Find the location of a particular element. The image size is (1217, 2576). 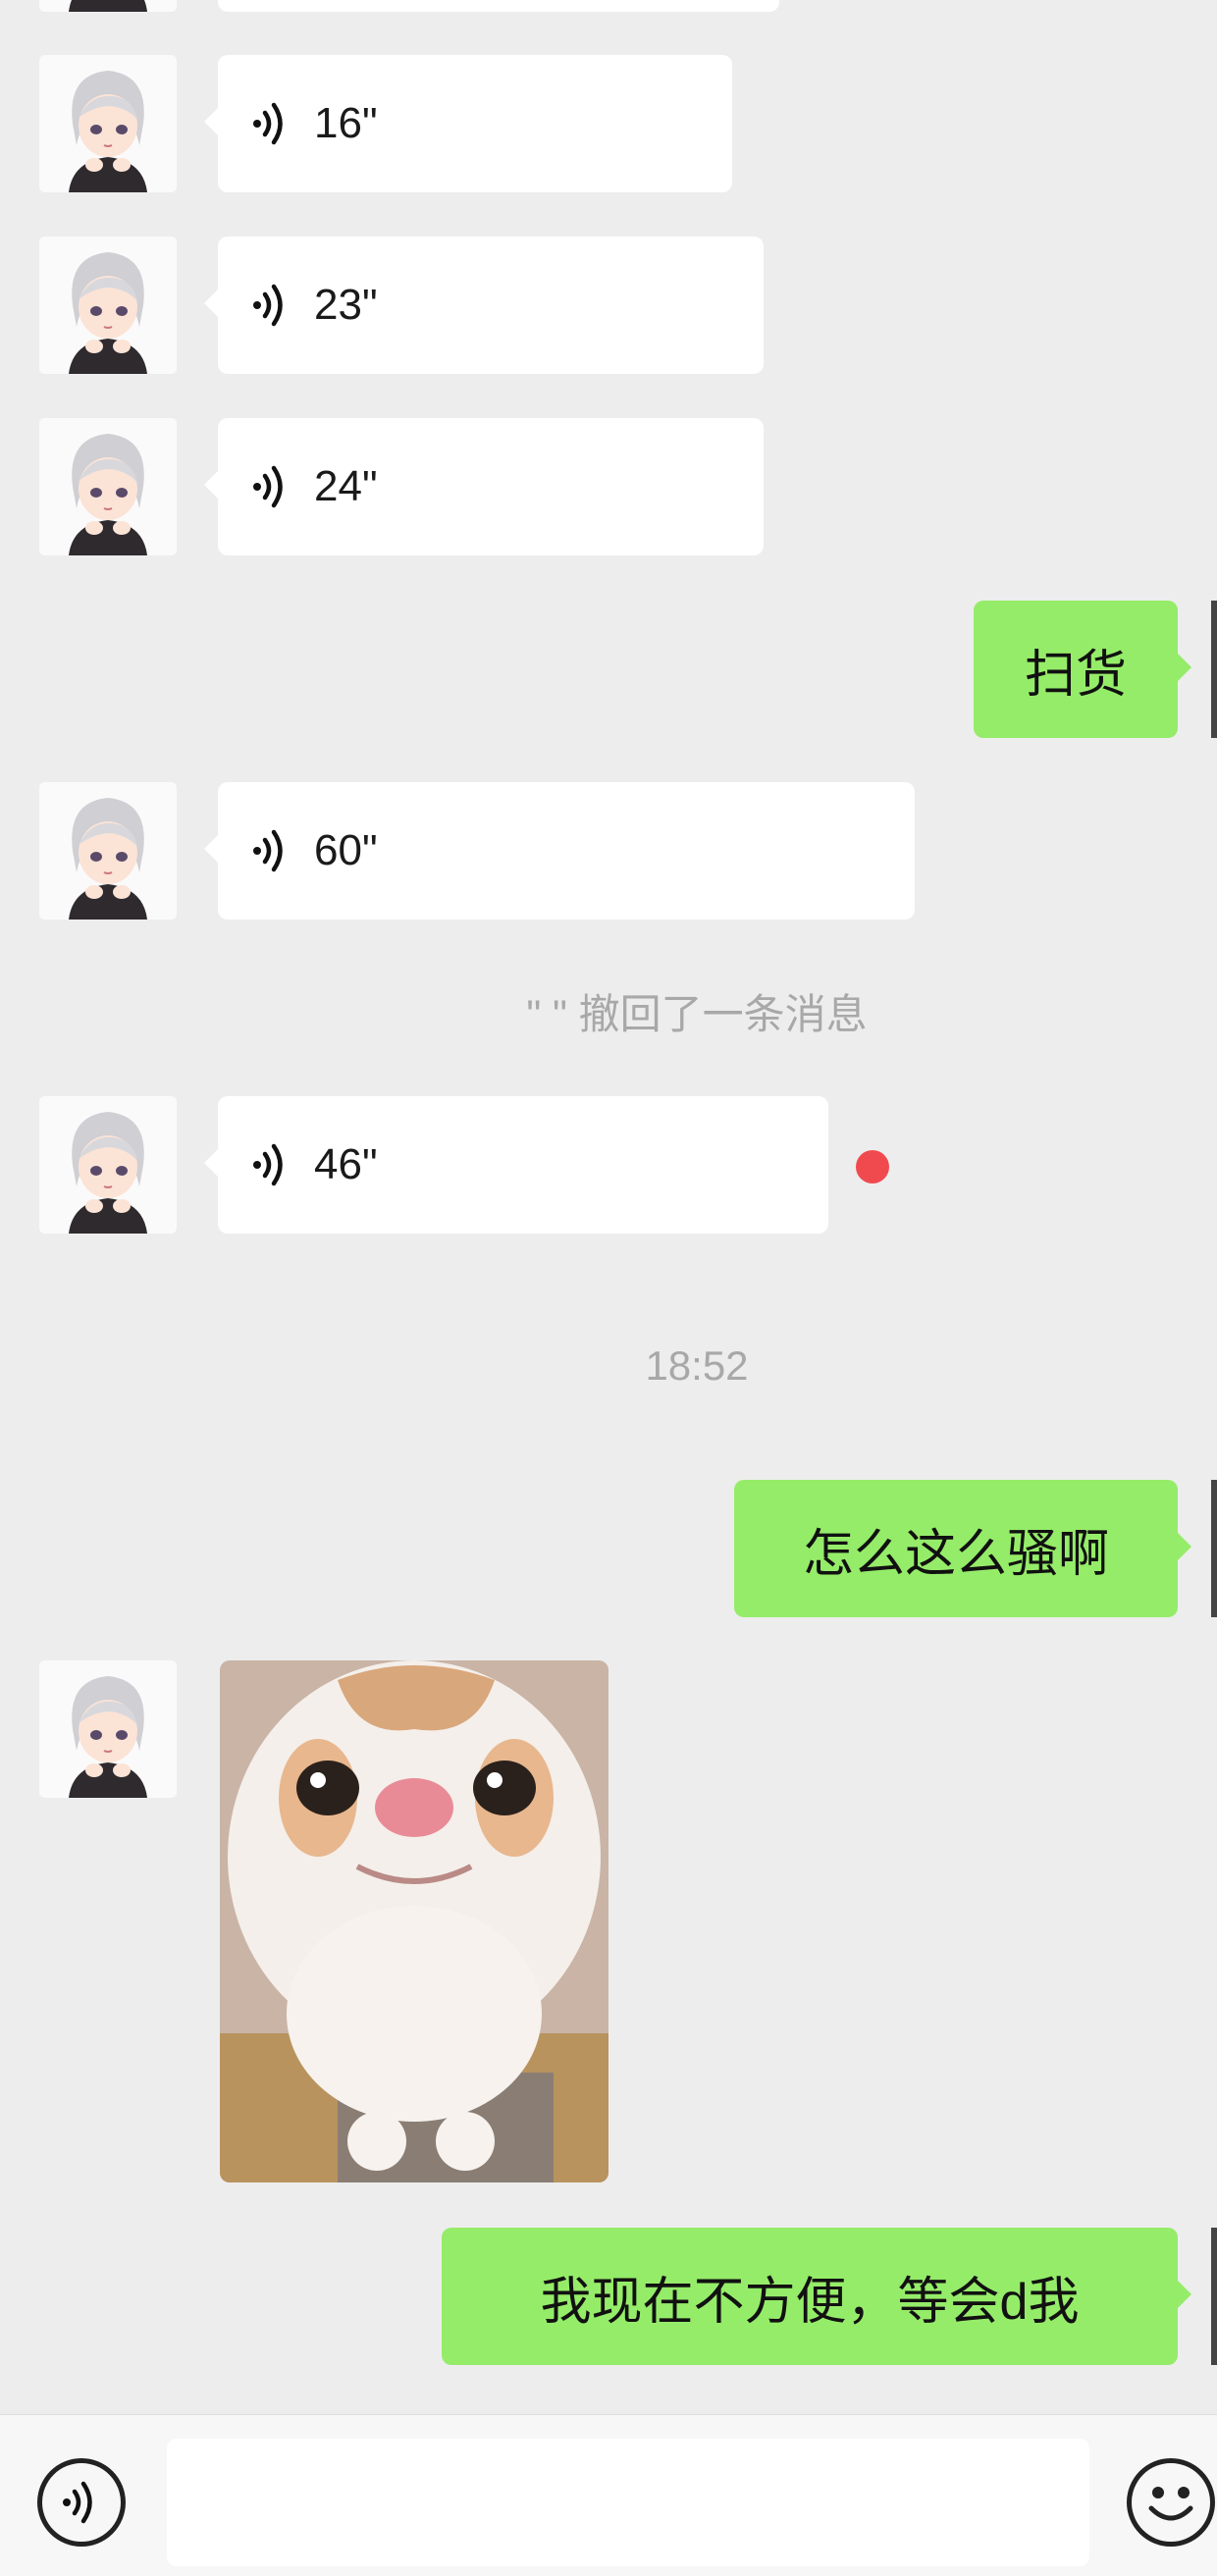

timestamp: 18:52 is located at coordinates (697, 1365).